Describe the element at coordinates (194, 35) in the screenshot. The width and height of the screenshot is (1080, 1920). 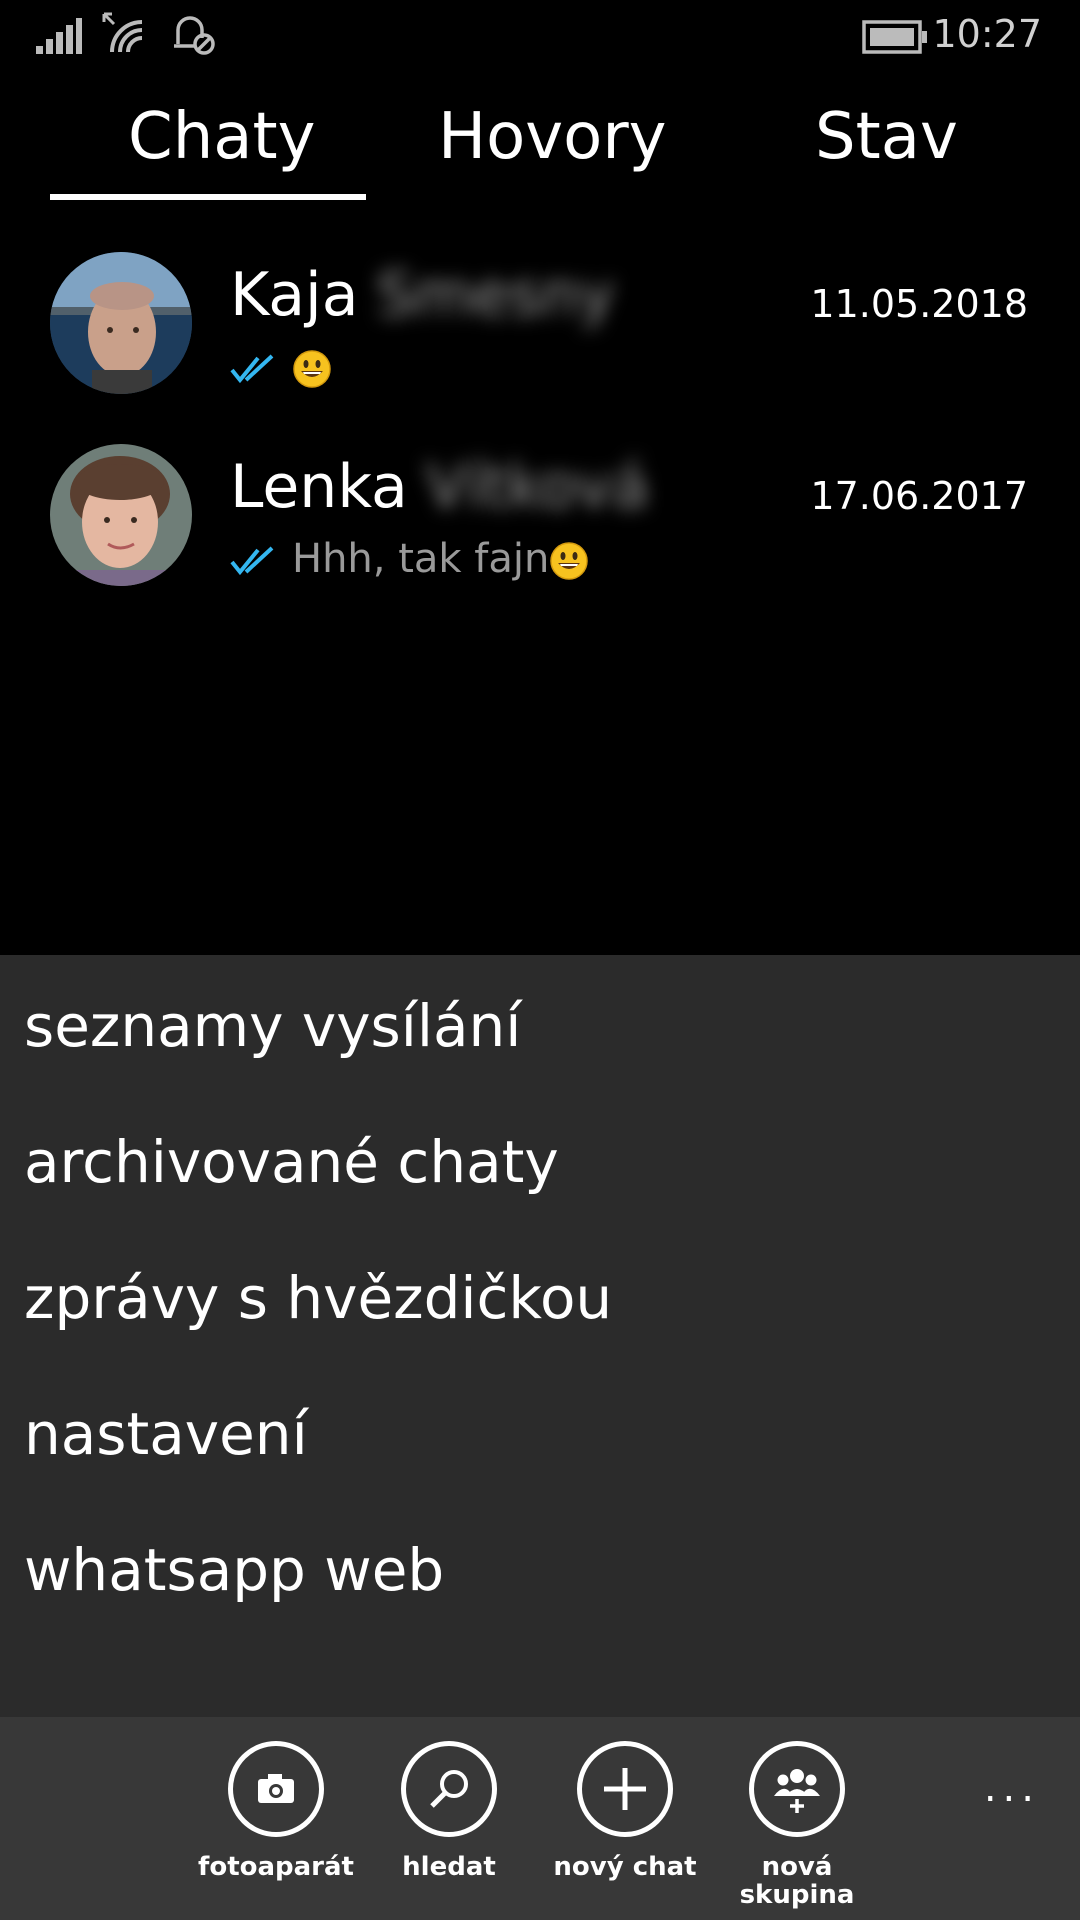
I see `quiet-hours-icon` at that location.